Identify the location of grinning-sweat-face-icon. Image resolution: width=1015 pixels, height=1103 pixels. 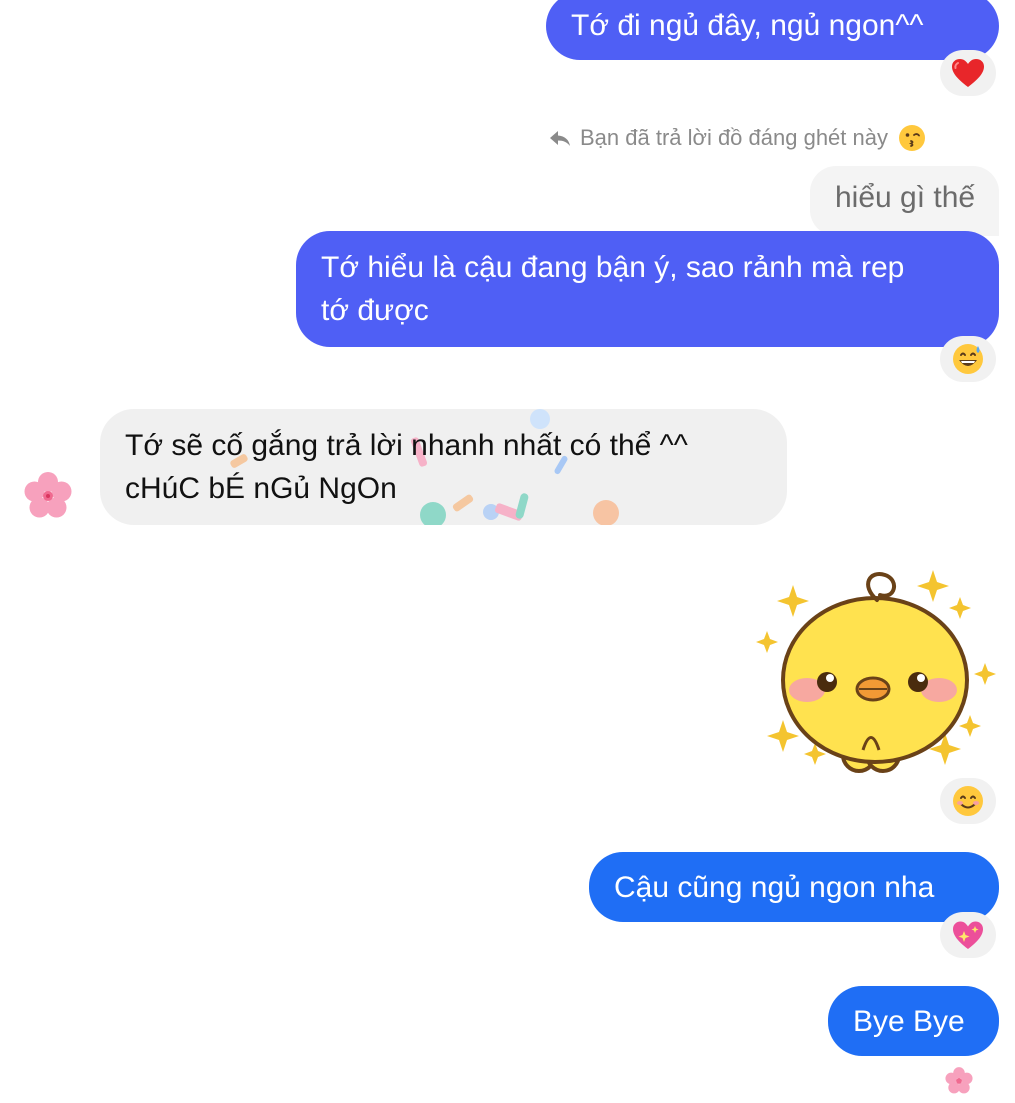
(968, 359).